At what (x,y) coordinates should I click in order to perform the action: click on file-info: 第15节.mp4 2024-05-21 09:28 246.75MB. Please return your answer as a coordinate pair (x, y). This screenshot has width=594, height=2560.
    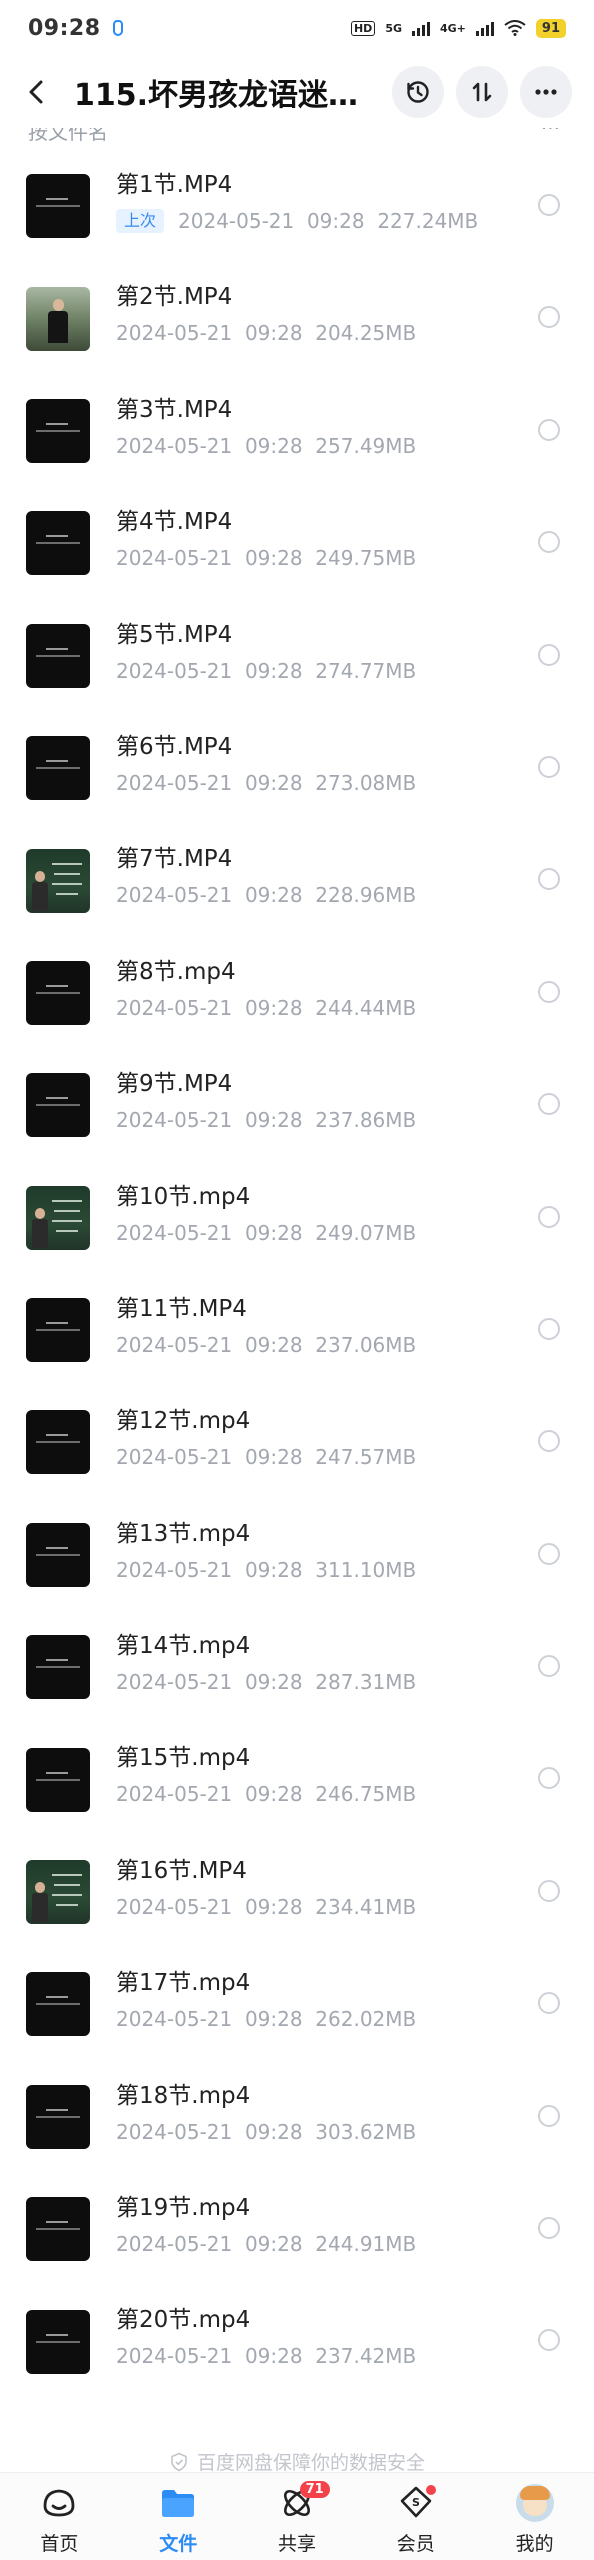
    Looking at the image, I should click on (266, 1775).